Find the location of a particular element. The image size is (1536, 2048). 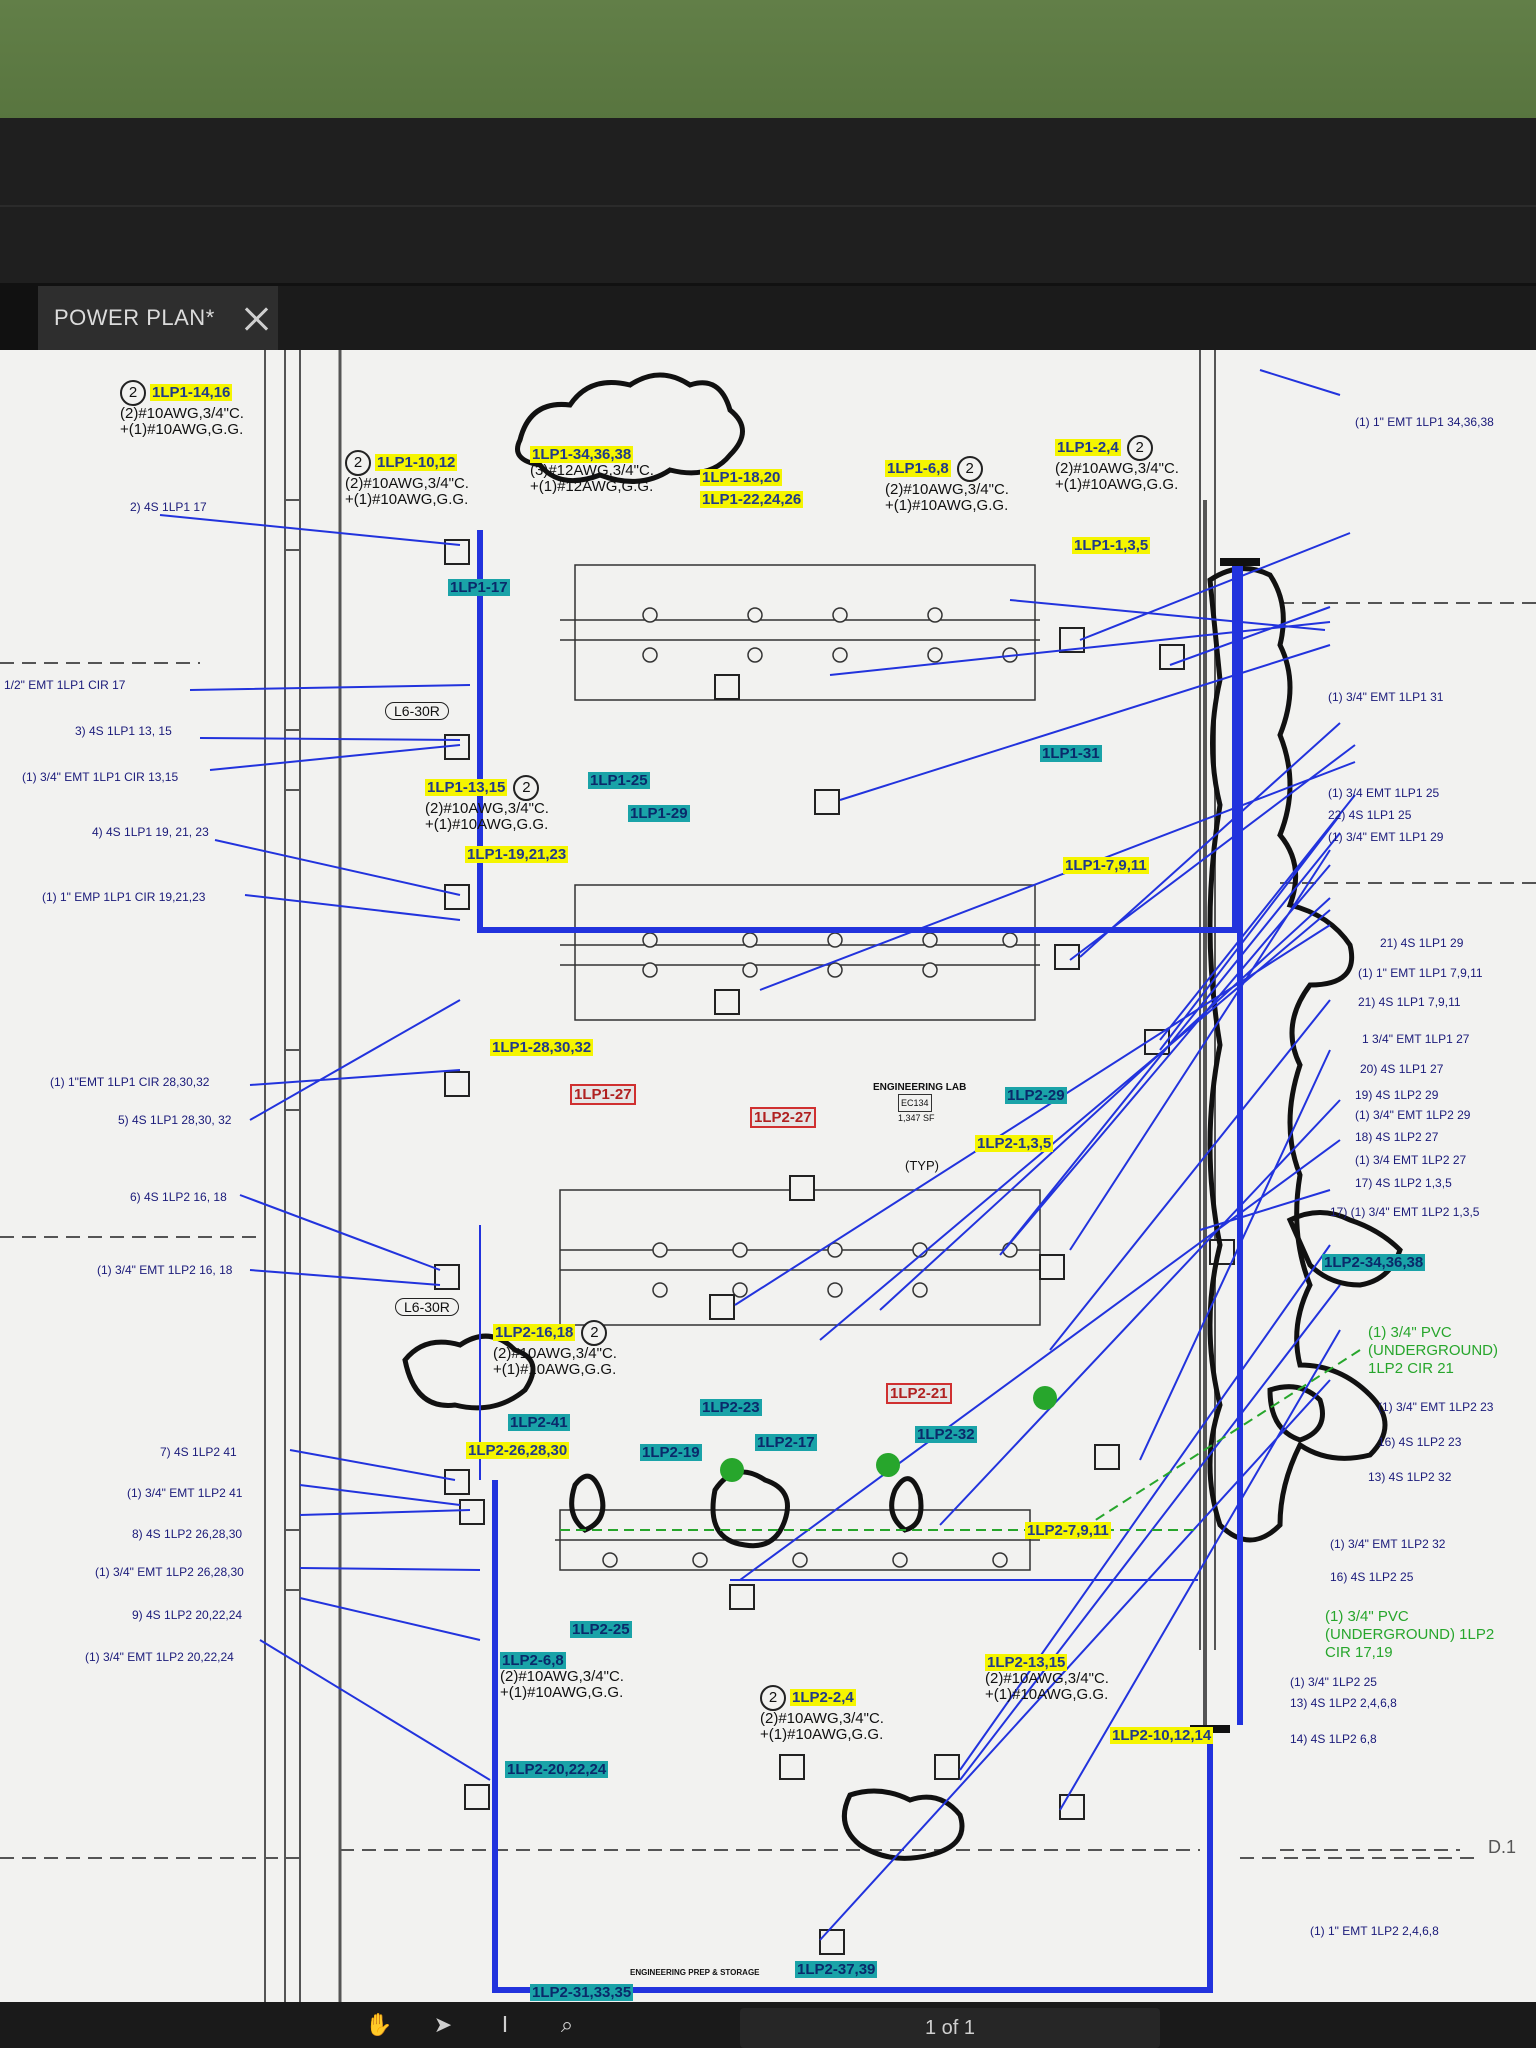

tab-power-plan: POWER PLAN* is located at coordinates (158, 318).